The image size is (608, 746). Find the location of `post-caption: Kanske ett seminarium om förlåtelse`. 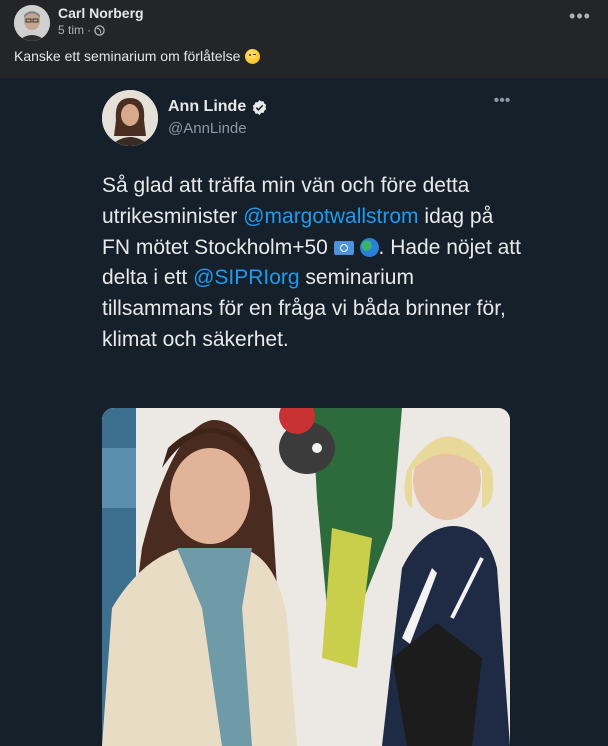

post-caption: Kanske ett seminarium om förlåtelse is located at coordinates (137, 56).